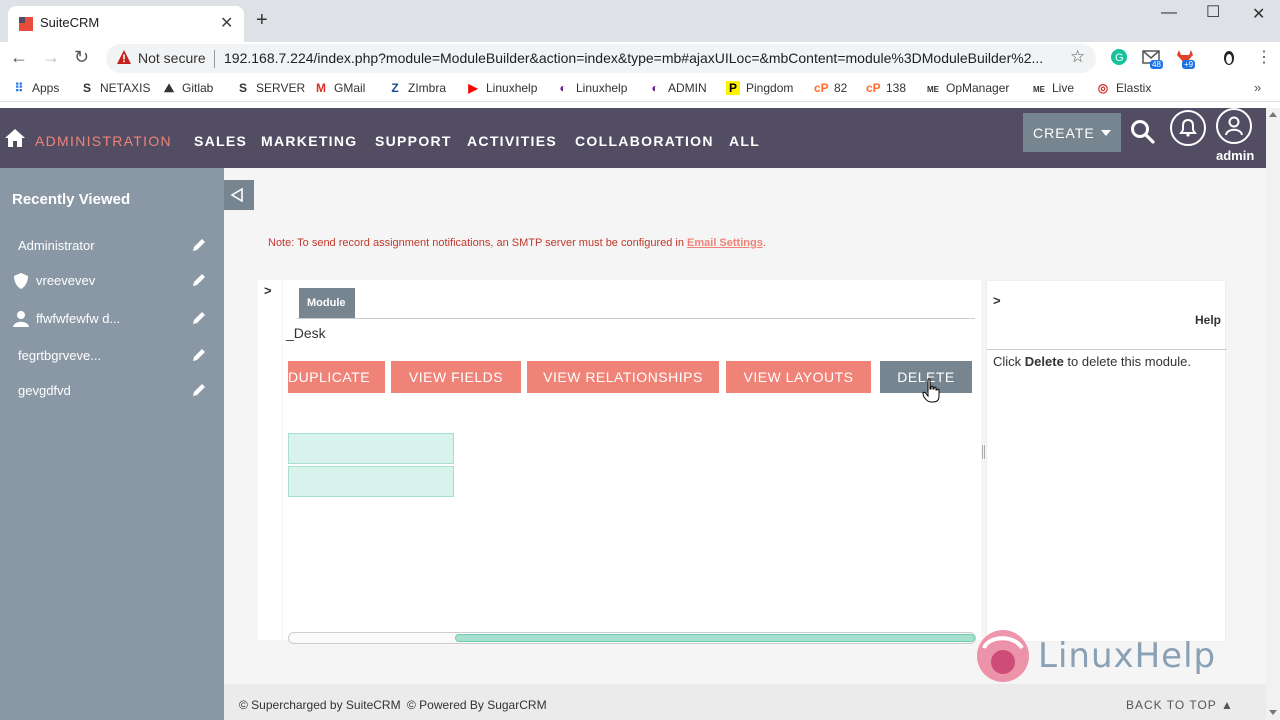 This screenshot has width=1280, height=720. Describe the element at coordinates (967, 88) in the screenshot. I see `bookmark-opmanager: ME OpManager` at that location.